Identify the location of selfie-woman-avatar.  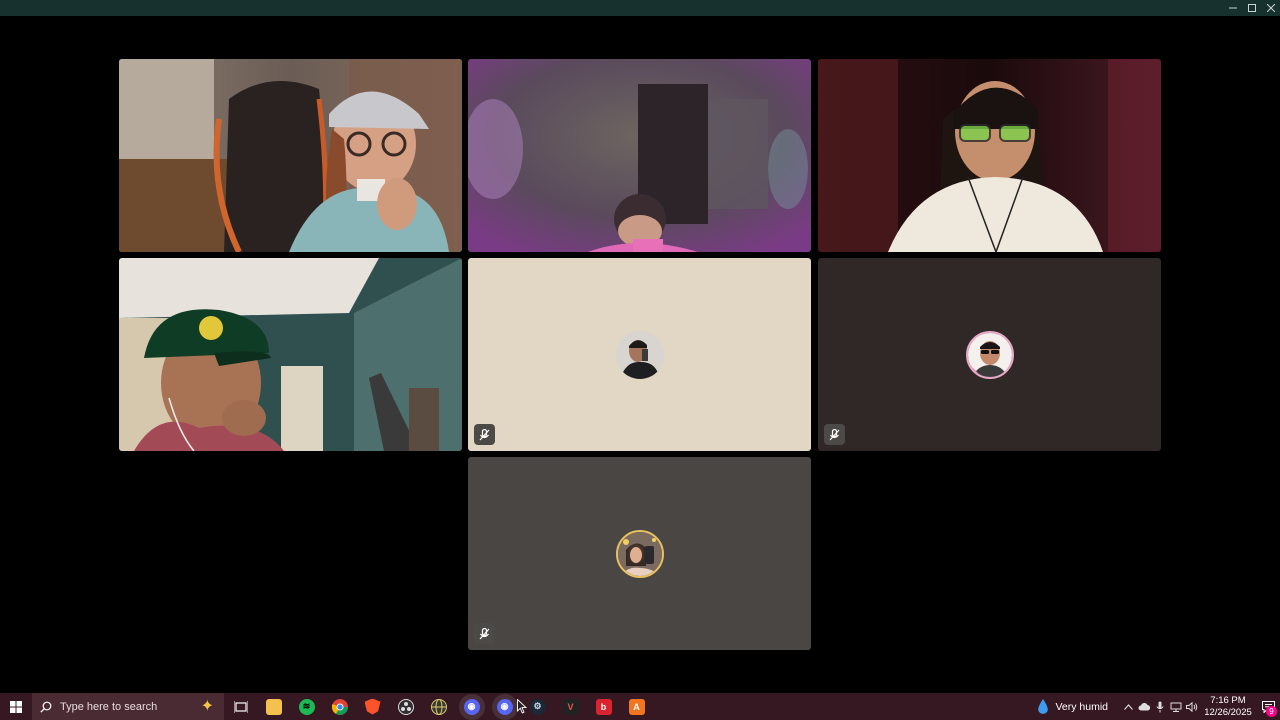
(639, 553).